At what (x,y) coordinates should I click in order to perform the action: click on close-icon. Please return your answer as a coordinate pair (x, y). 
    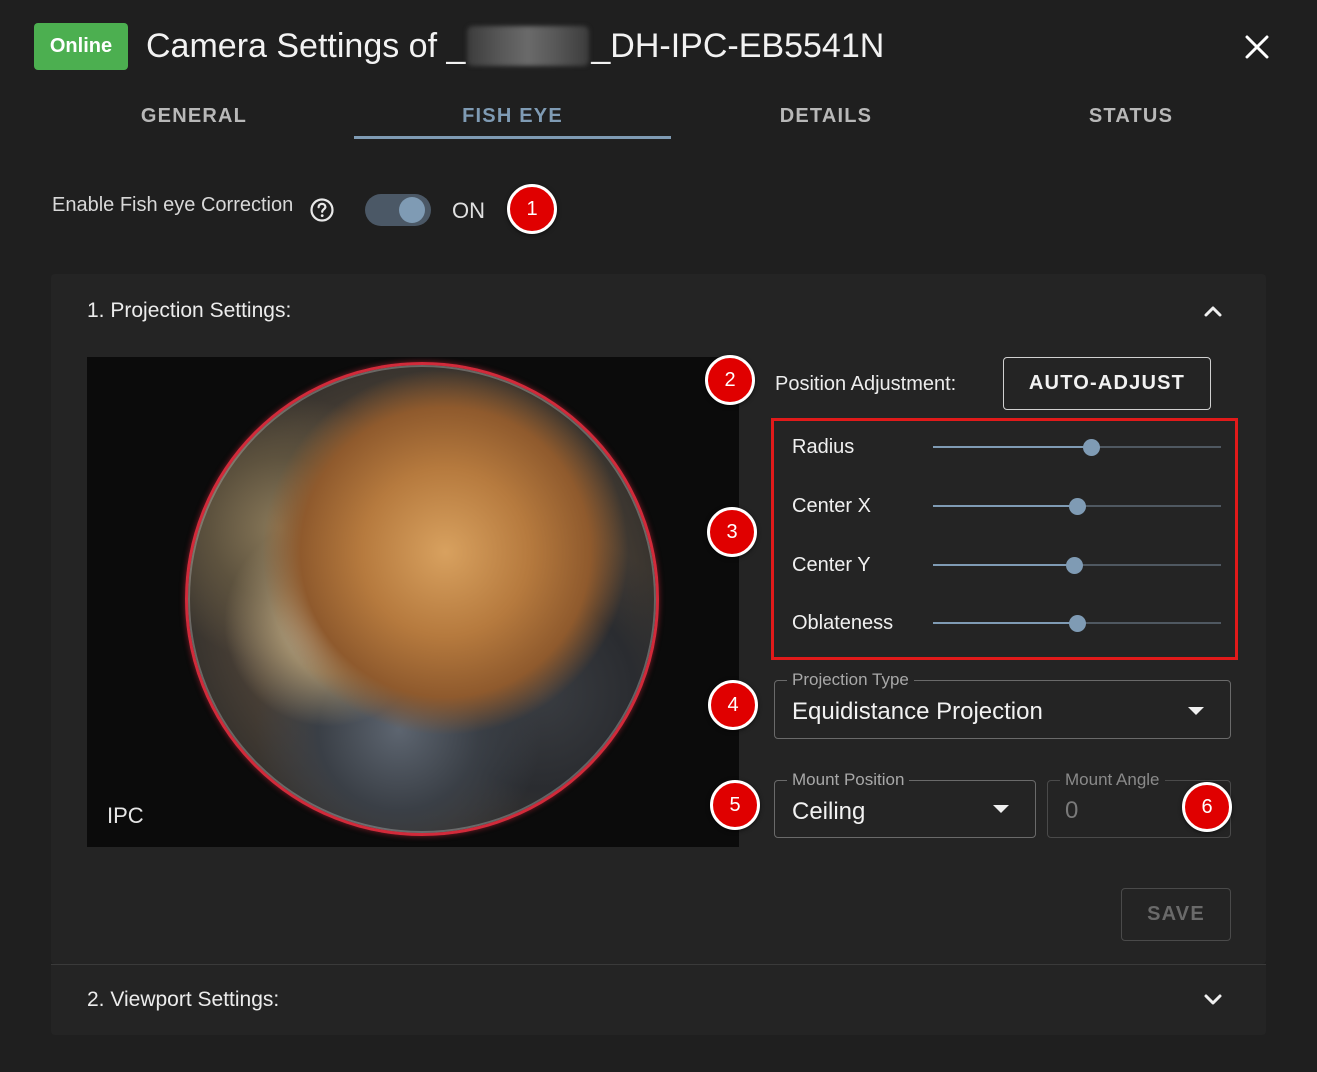
    Looking at the image, I should click on (1257, 47).